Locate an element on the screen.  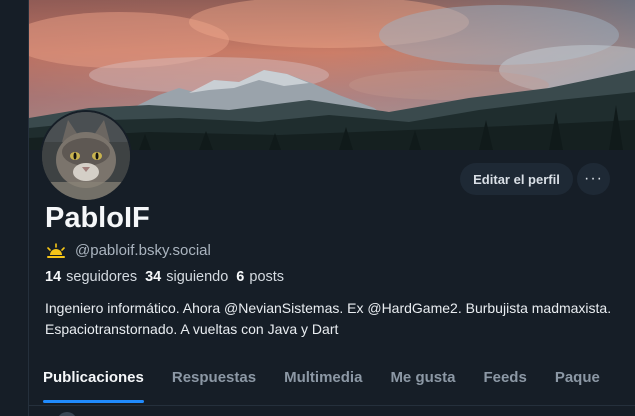
sunrise-icon is located at coordinates (56, 250).